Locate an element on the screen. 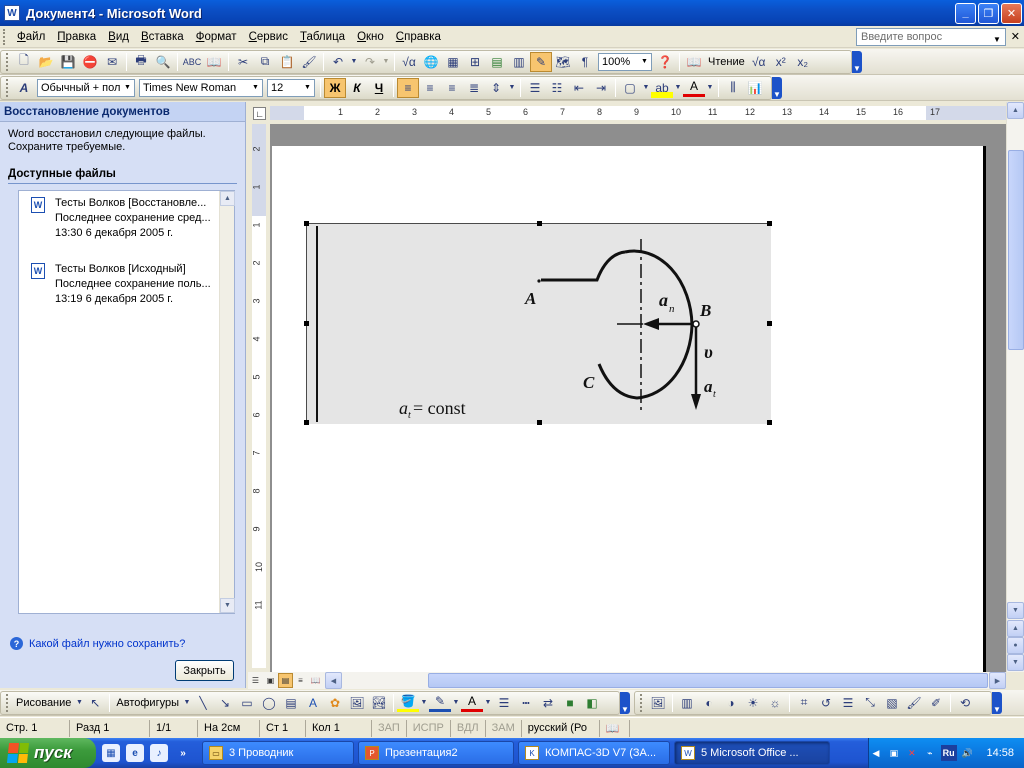 The image size is (1024, 768). tray-network-icon: ▣ is located at coordinates (894, 753).